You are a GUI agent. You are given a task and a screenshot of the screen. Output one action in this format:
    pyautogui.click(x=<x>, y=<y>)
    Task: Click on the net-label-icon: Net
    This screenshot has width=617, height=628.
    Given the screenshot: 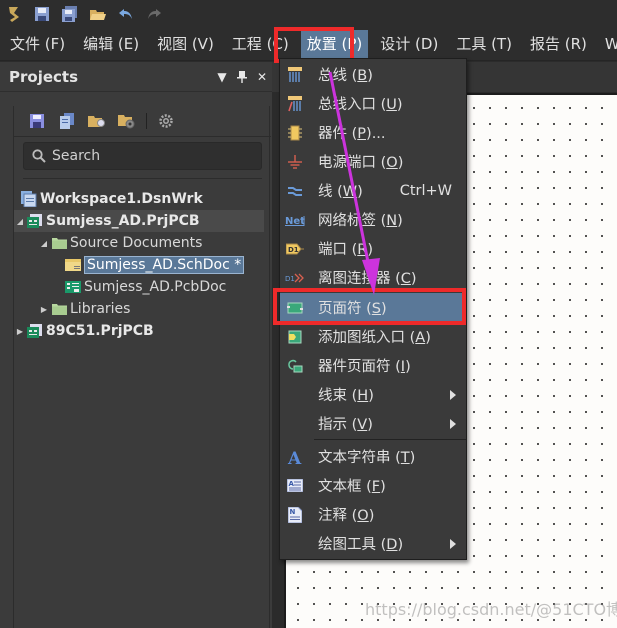 What is the action you would take?
    pyautogui.click(x=295, y=220)
    